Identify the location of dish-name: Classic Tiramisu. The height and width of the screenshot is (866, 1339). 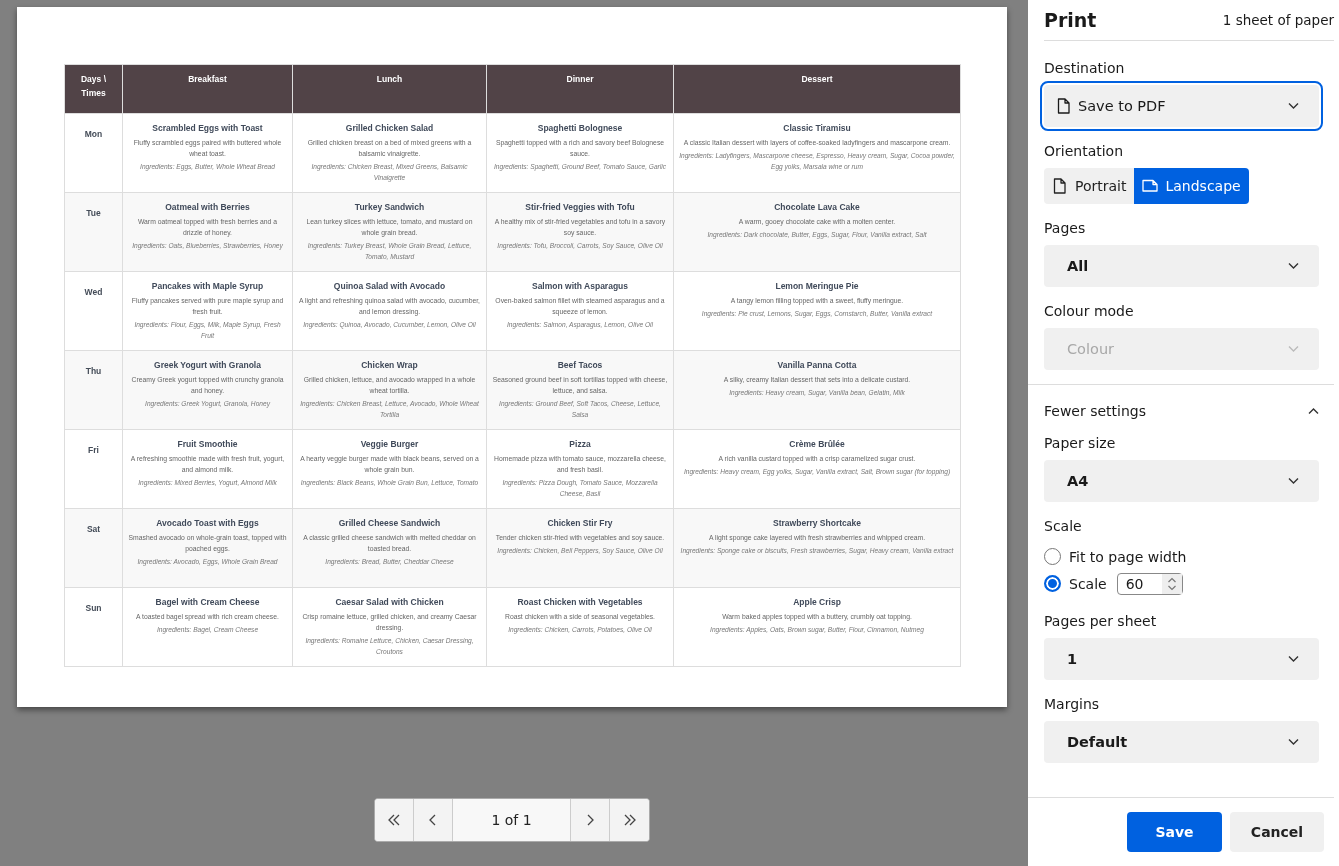
(817, 128).